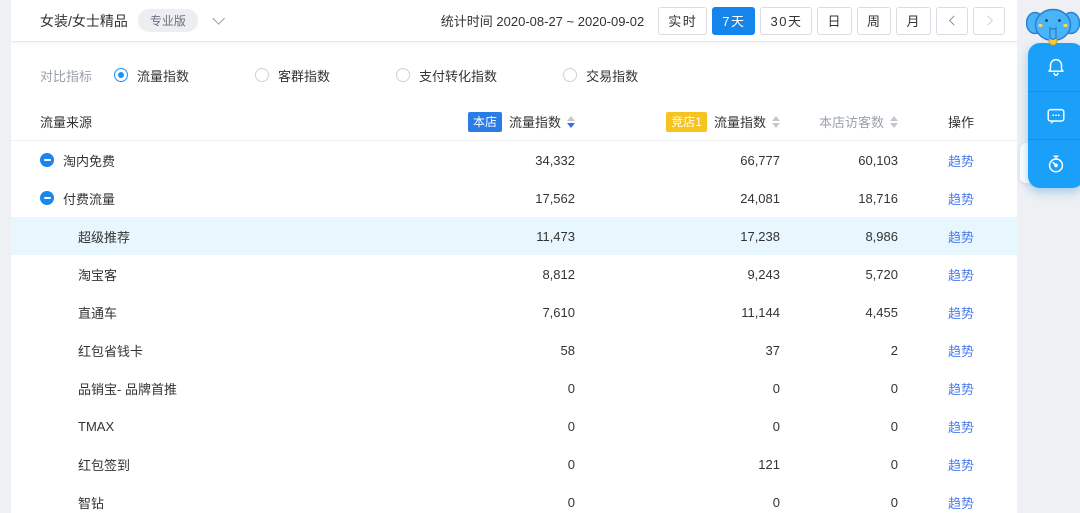  Describe the element at coordinates (612, 76) in the screenshot. I see `metric-option-label: 交易指数` at that location.